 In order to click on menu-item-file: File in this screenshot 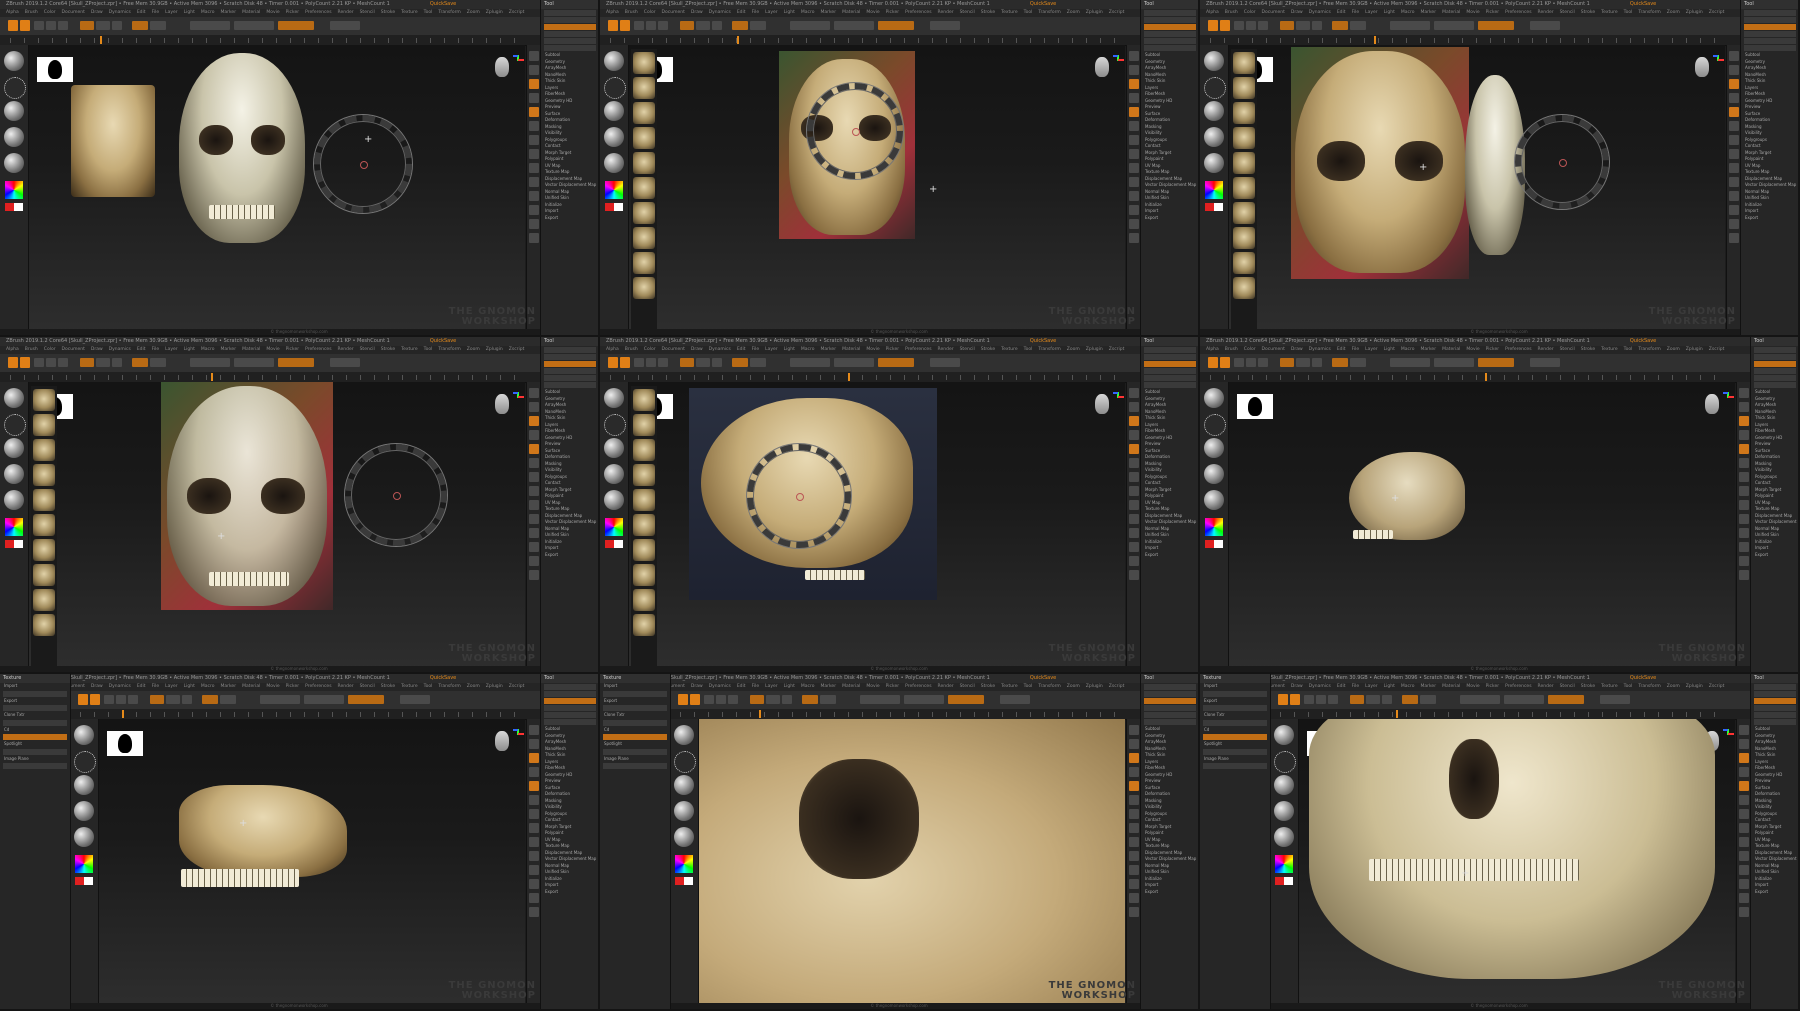, I will do `click(156, 686)`.